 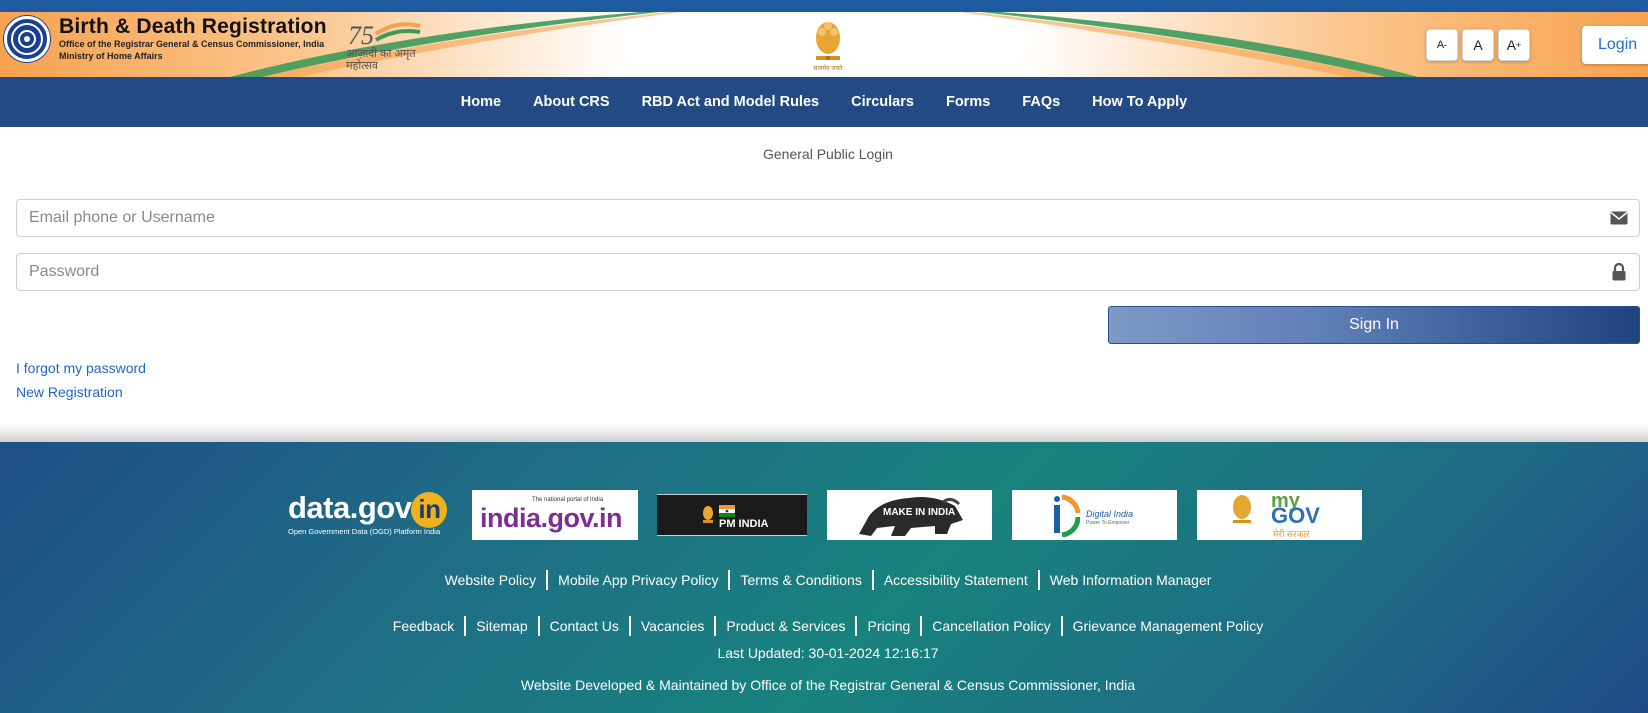 I want to click on site-subtitle-ministry: Ministry of Home Affairs, so click(x=111, y=56).